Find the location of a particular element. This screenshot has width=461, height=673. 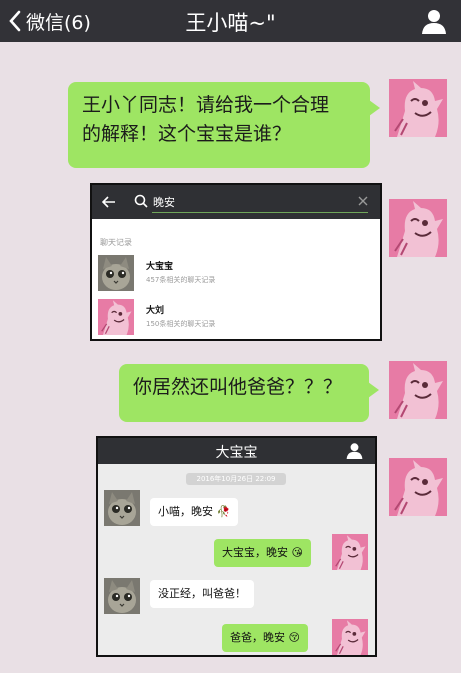

chat-bubble: 大宝宝，晚安 😘 is located at coordinates (262, 553).